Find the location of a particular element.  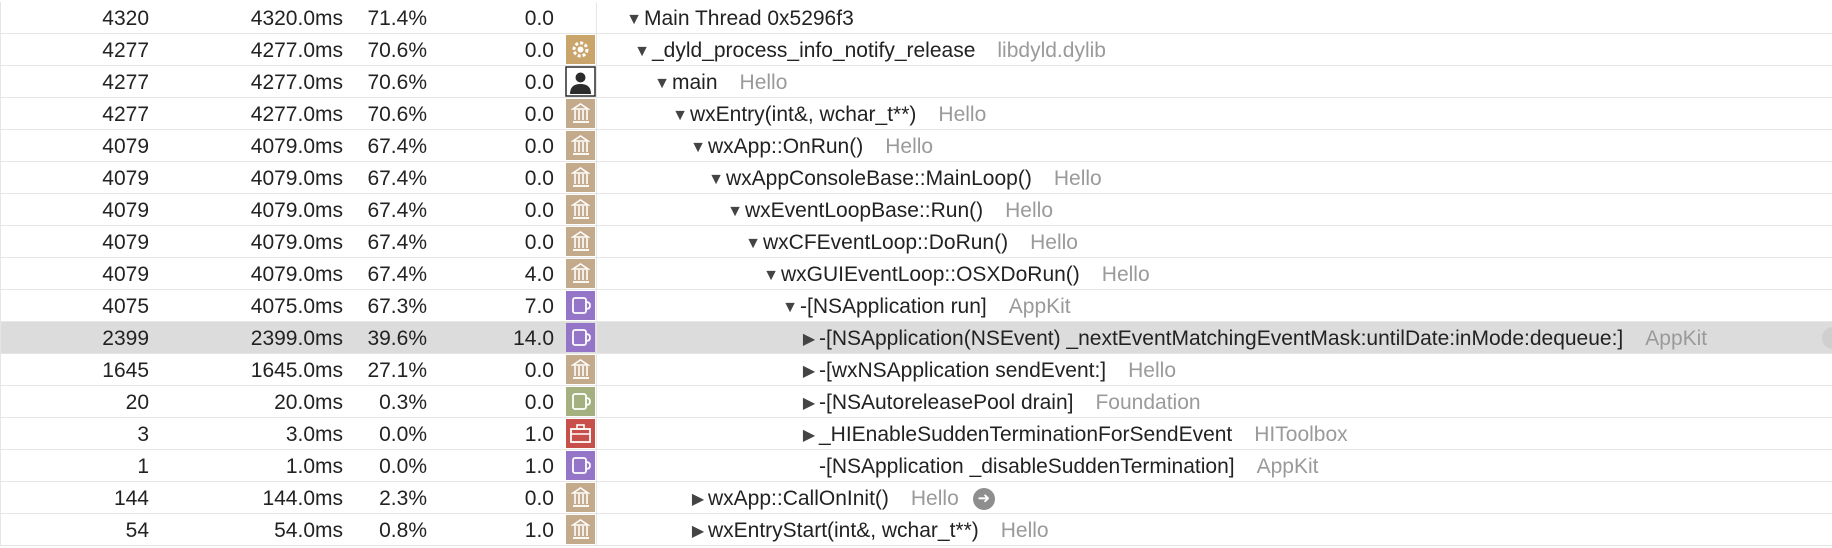

running-time: 2399.0ms is located at coordinates (296, 338).